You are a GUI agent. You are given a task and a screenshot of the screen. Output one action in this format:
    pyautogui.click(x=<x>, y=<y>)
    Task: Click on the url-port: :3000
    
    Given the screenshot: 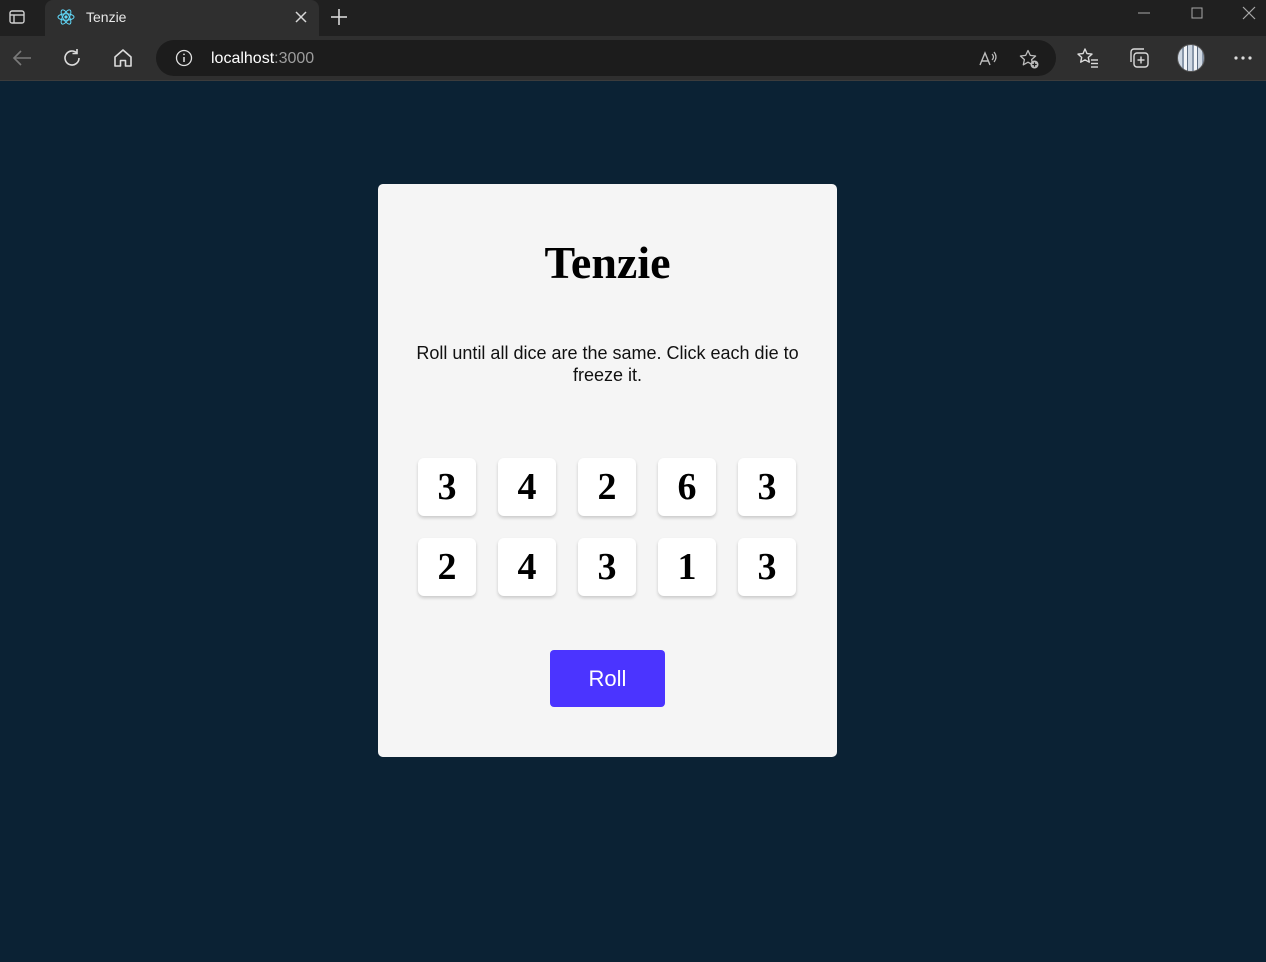 What is the action you would take?
    pyautogui.click(x=294, y=58)
    